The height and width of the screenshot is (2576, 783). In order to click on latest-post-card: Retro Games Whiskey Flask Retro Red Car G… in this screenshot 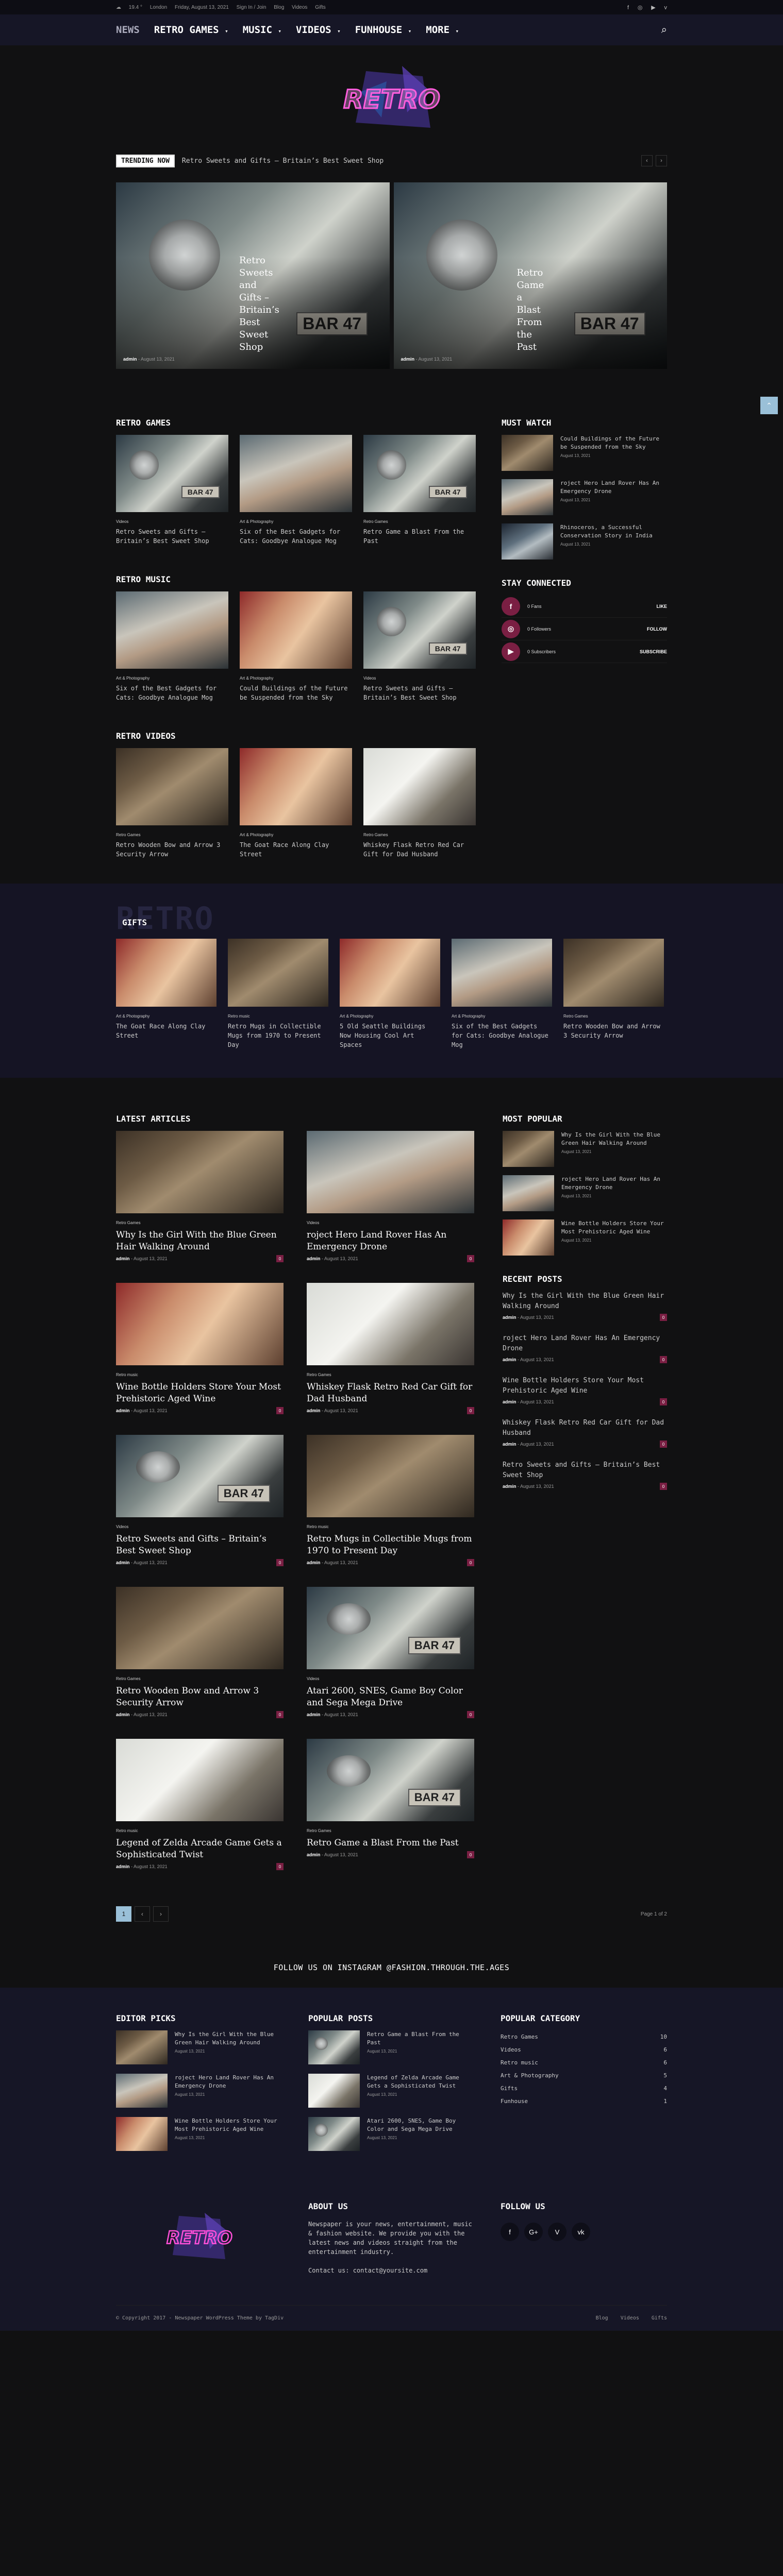, I will do `click(390, 1348)`.